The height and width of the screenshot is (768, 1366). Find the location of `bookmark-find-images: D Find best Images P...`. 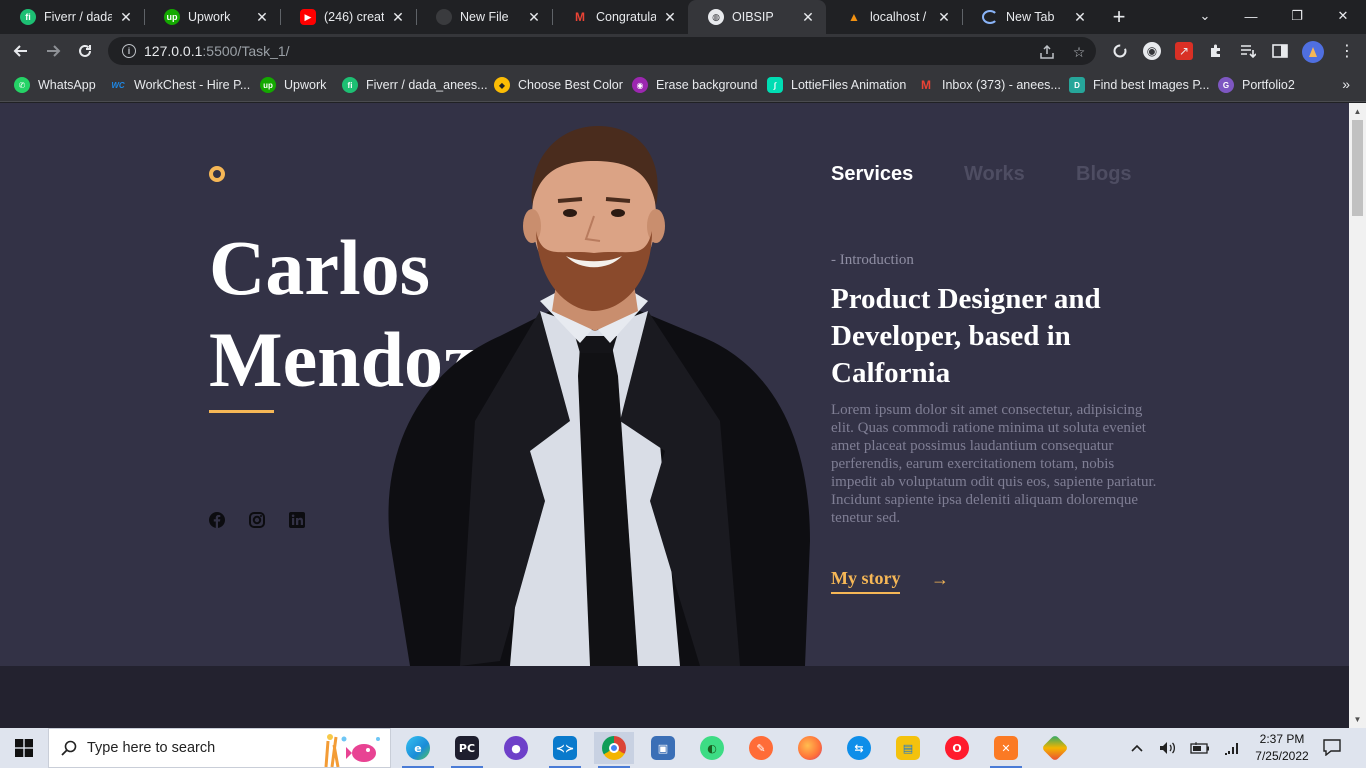

bookmark-find-images: D Find best Images P... is located at coordinates (1139, 85).